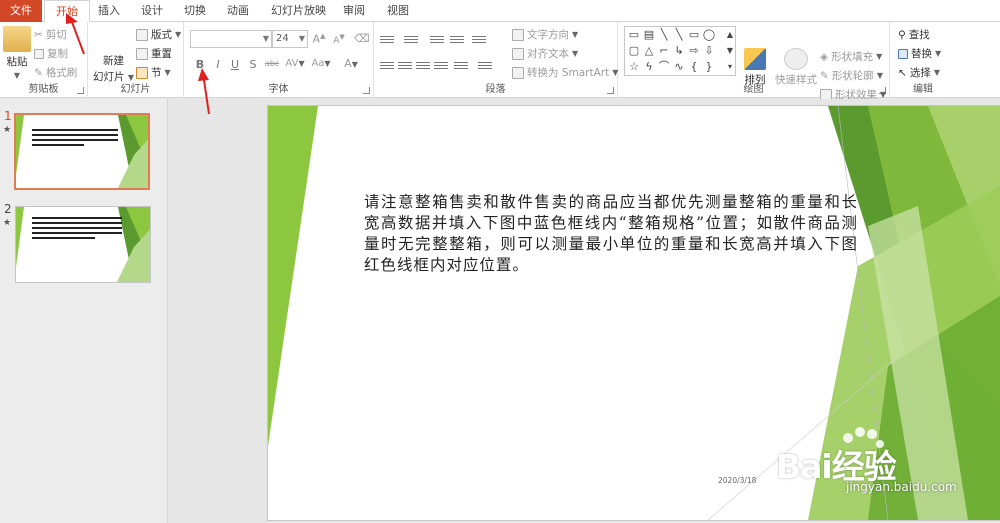 This screenshot has height=523, width=1000. I want to click on annotation-arrow-to-bold, so click(204, 91).